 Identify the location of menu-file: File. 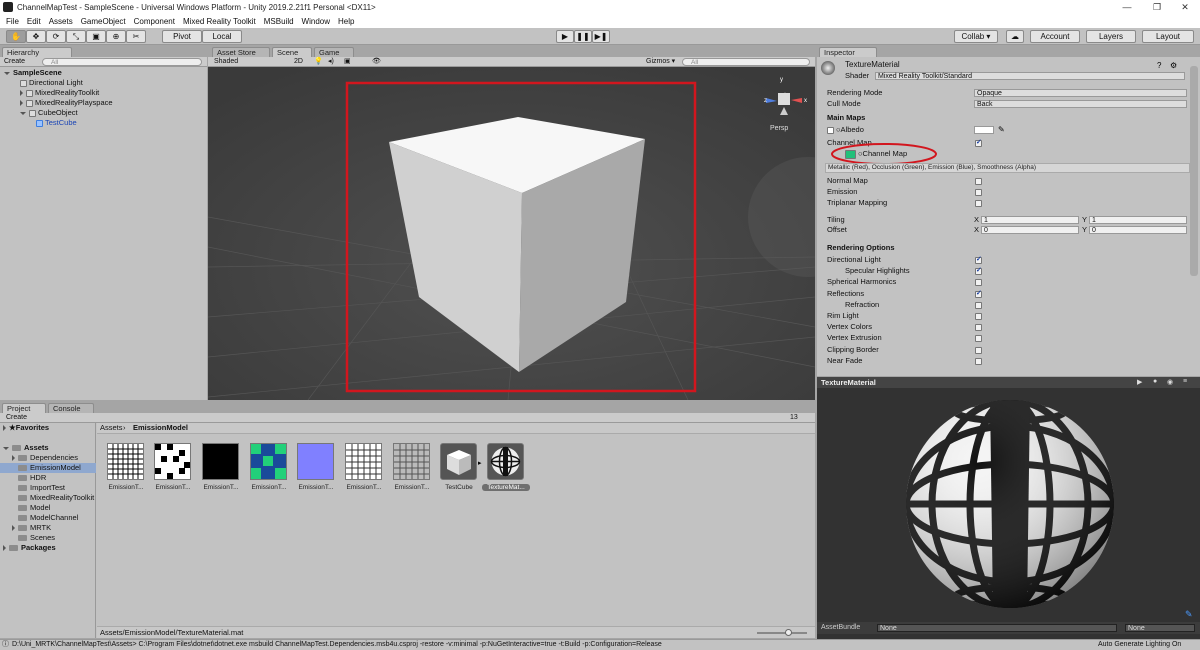
(12, 21).